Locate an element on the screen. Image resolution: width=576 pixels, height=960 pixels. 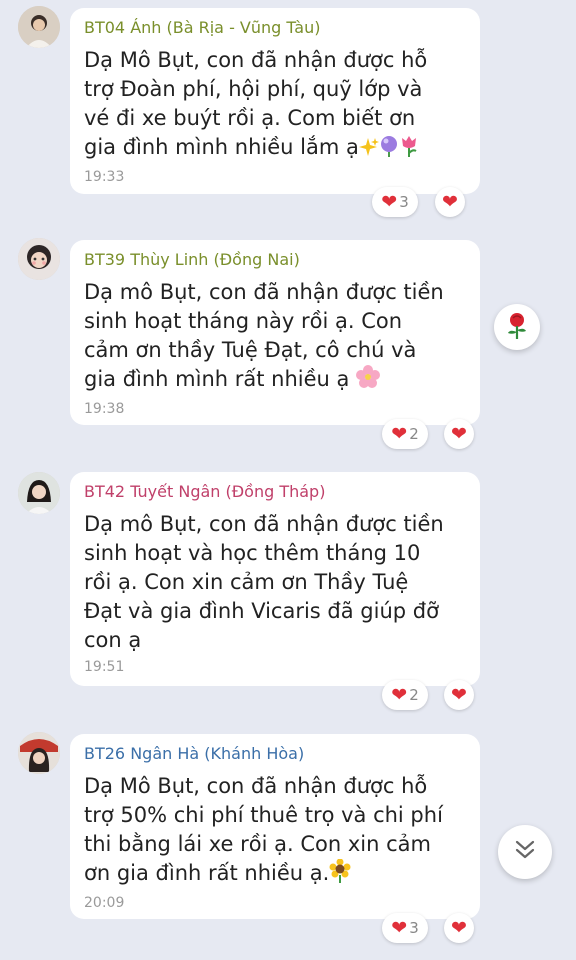
sender-name: BT39 Thùy Linh (Đồng Nai) is located at coordinates (275, 260).